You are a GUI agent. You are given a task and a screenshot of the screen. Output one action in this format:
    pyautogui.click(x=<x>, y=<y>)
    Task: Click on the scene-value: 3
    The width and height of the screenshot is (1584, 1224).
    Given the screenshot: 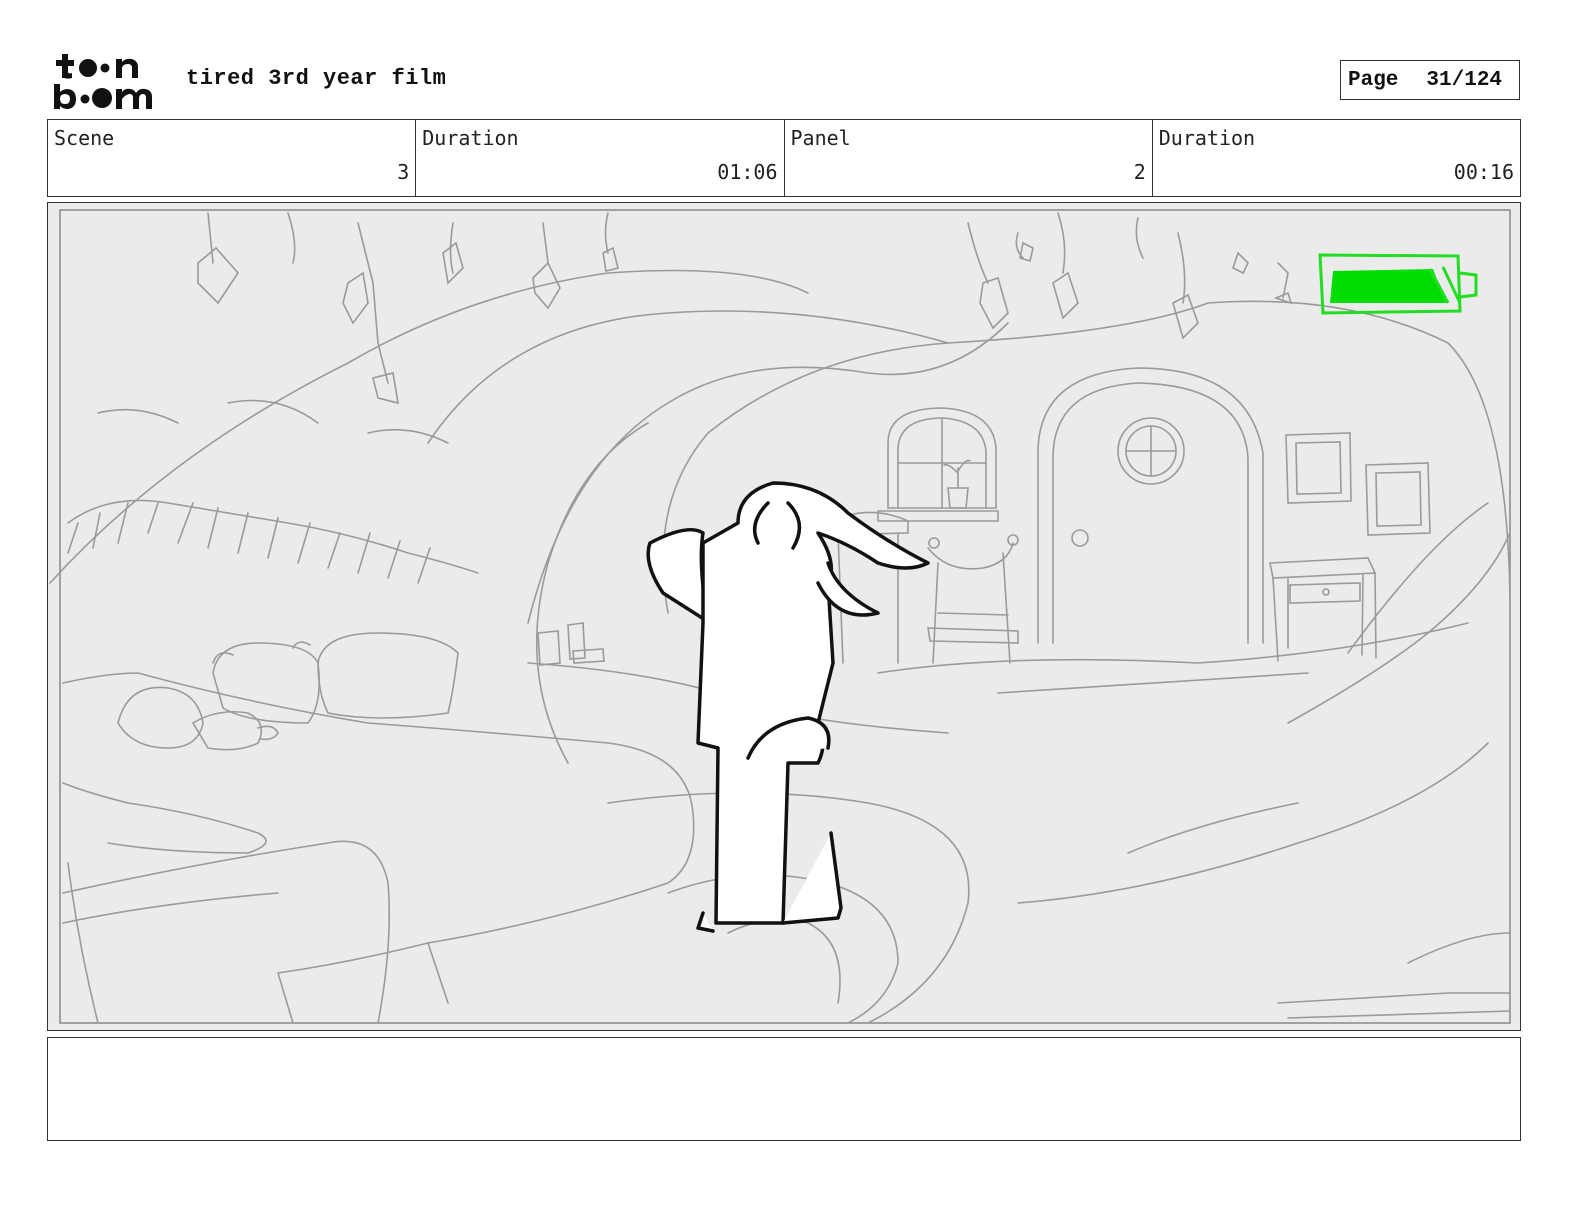 What is the action you would take?
    pyautogui.click(x=403, y=172)
    